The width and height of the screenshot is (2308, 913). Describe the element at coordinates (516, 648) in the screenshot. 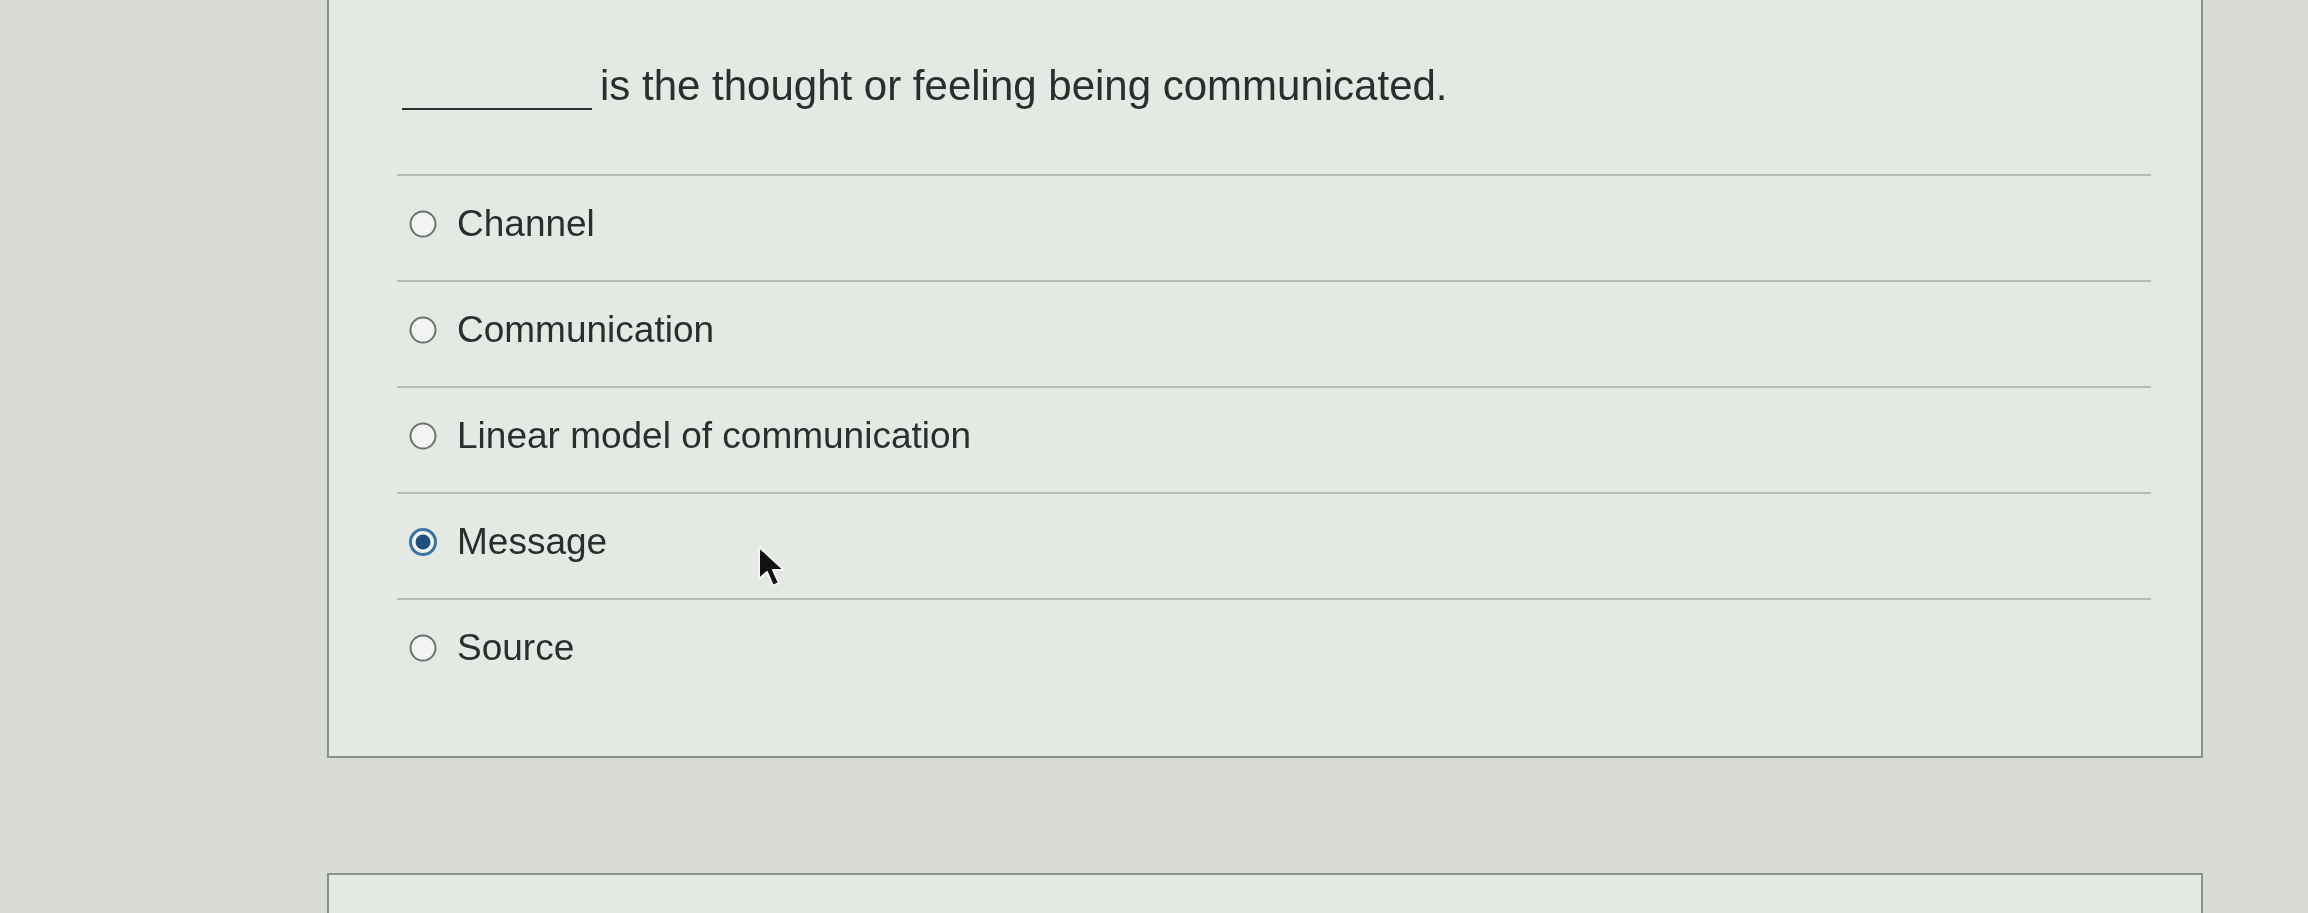

I see `option-label: Source` at that location.